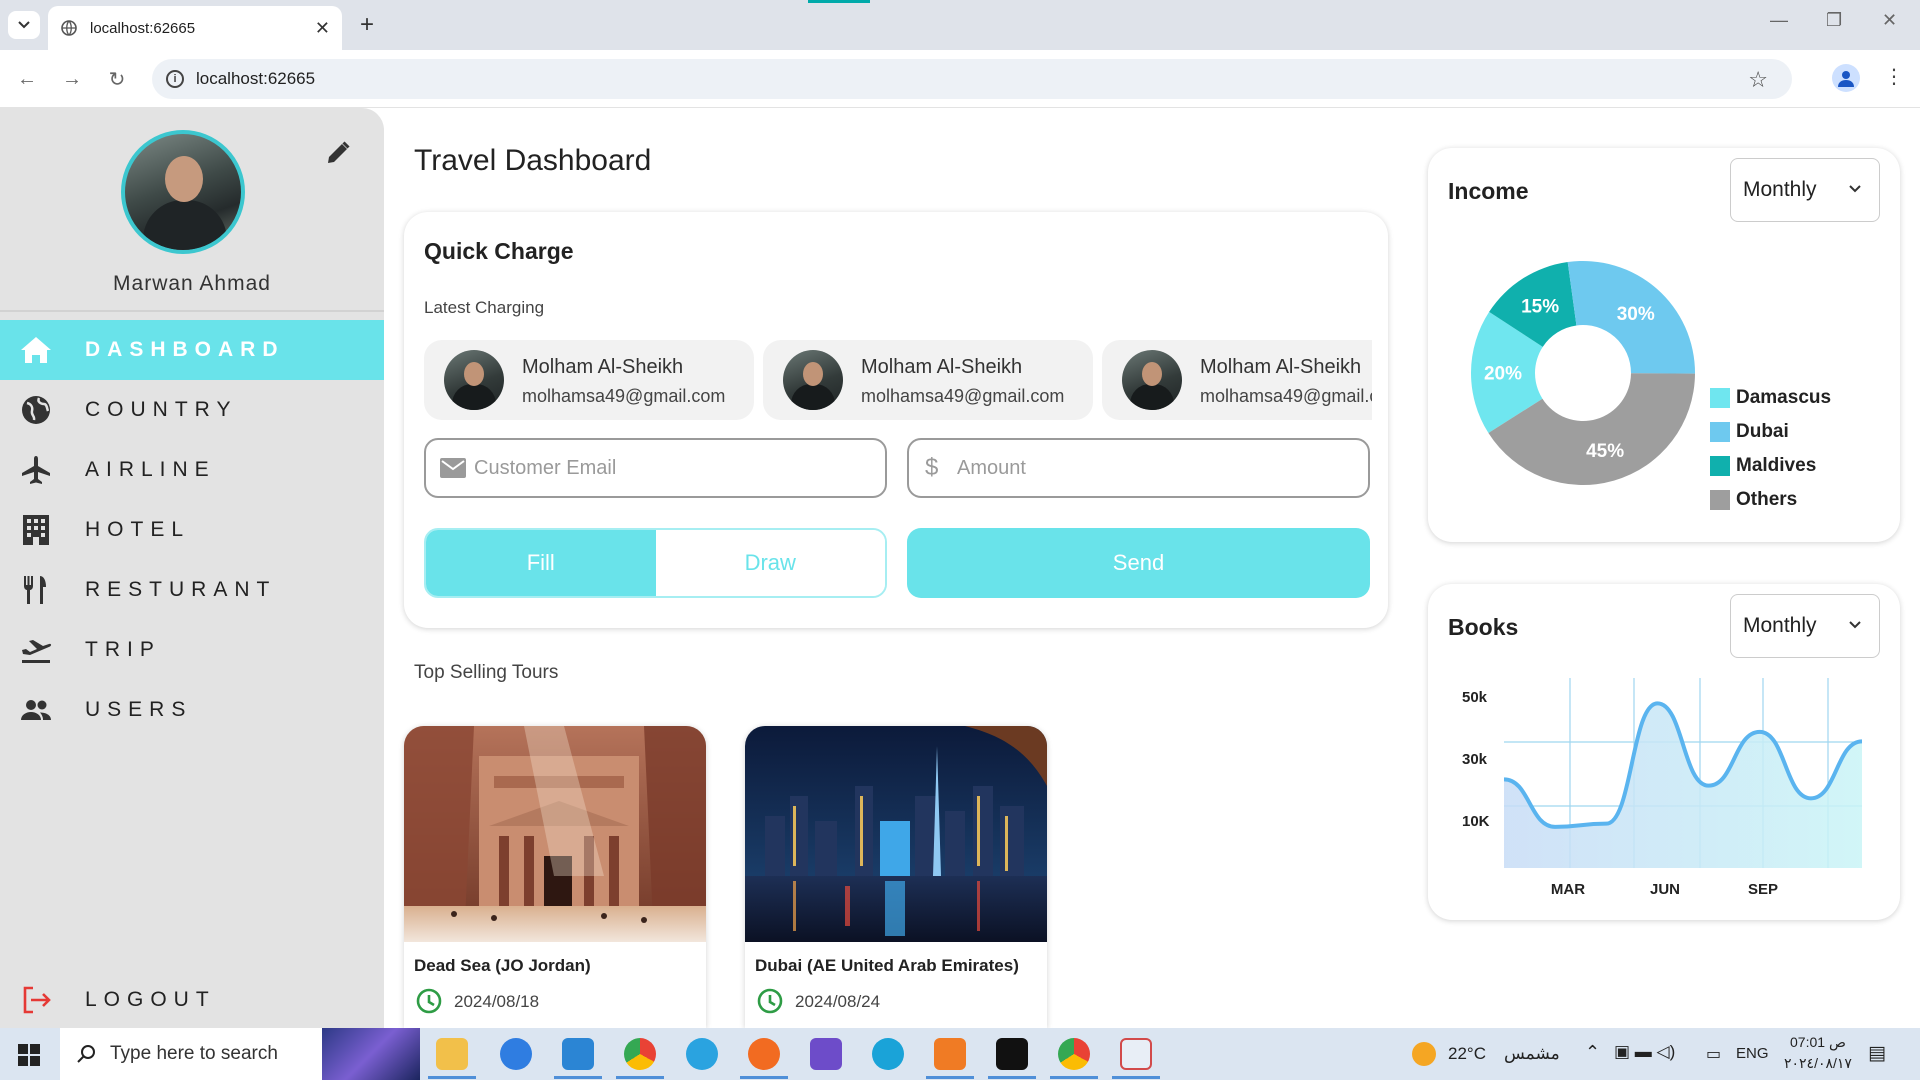  Describe the element at coordinates (255, 79) in the screenshot. I see `address-bar-url: localhost:62665` at that location.